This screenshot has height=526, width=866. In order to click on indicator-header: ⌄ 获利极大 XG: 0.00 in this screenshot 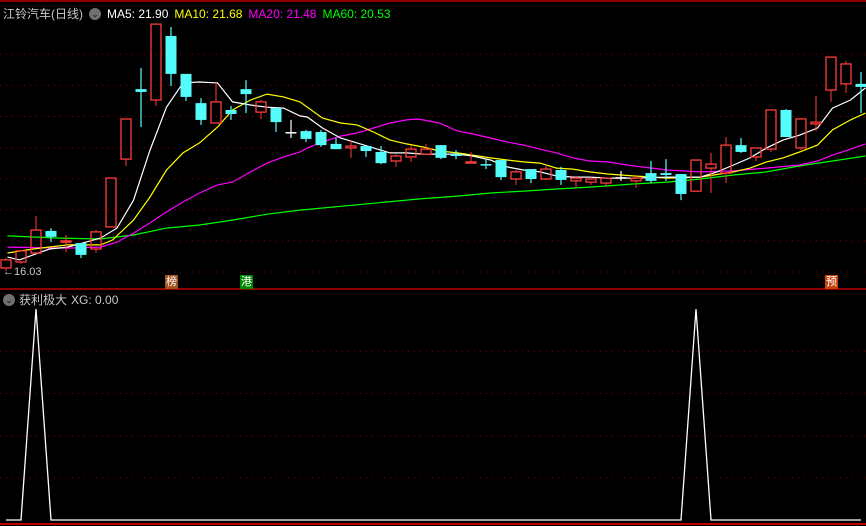, I will do `click(62, 299)`.